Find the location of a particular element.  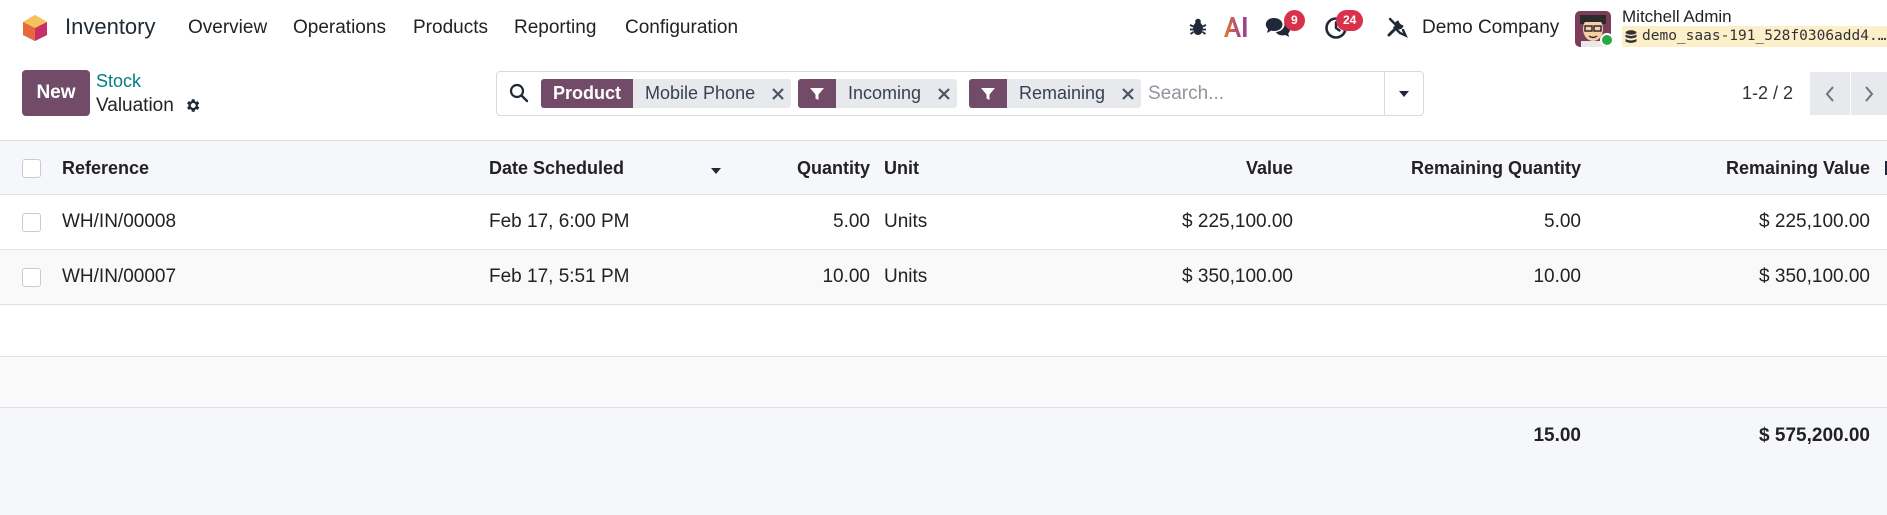

cell-date-scheduled: Feb 17, 6:00 PM is located at coordinates (559, 221).